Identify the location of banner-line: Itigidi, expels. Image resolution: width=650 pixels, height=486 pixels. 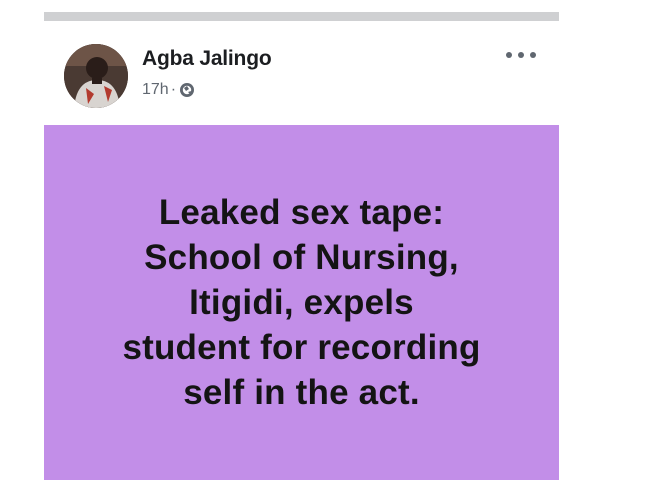
(301, 302).